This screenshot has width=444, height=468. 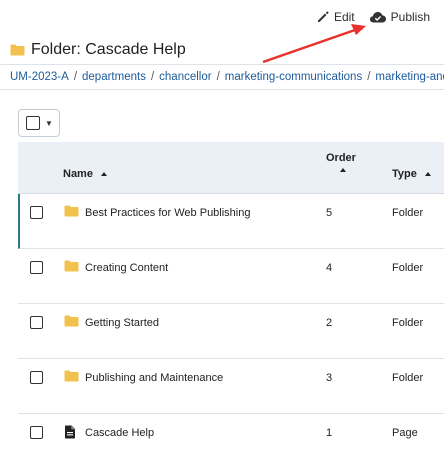 I want to click on edit-button: Edit, so click(x=335, y=17).